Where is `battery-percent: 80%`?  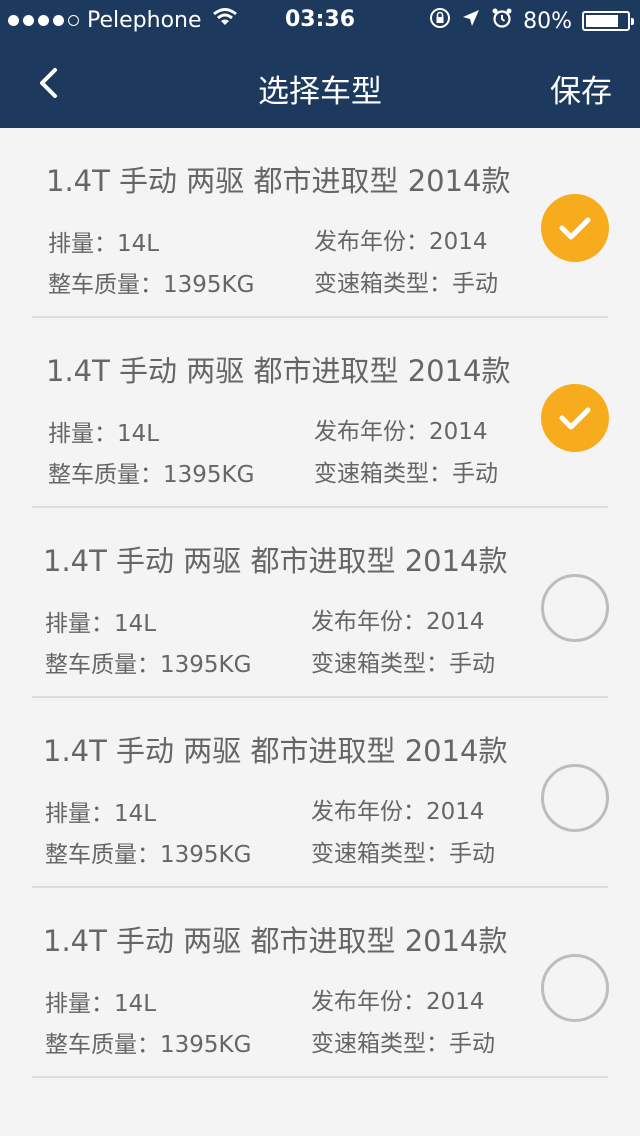 battery-percent: 80% is located at coordinates (547, 21).